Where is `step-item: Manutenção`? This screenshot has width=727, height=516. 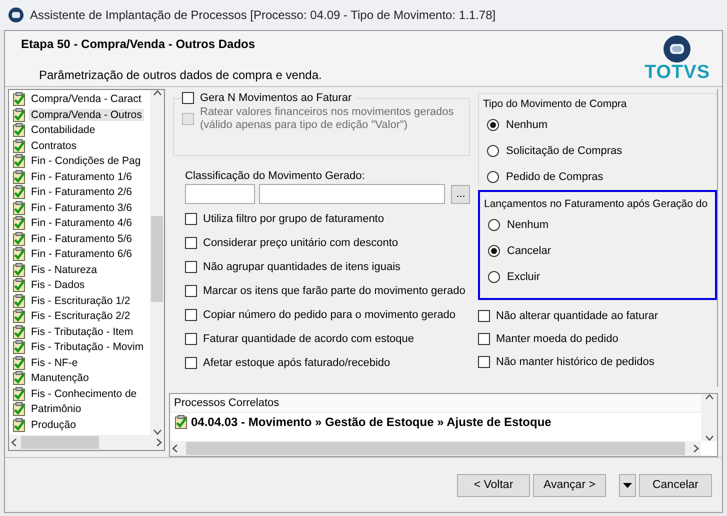 step-item: Manutenção is located at coordinates (79, 378).